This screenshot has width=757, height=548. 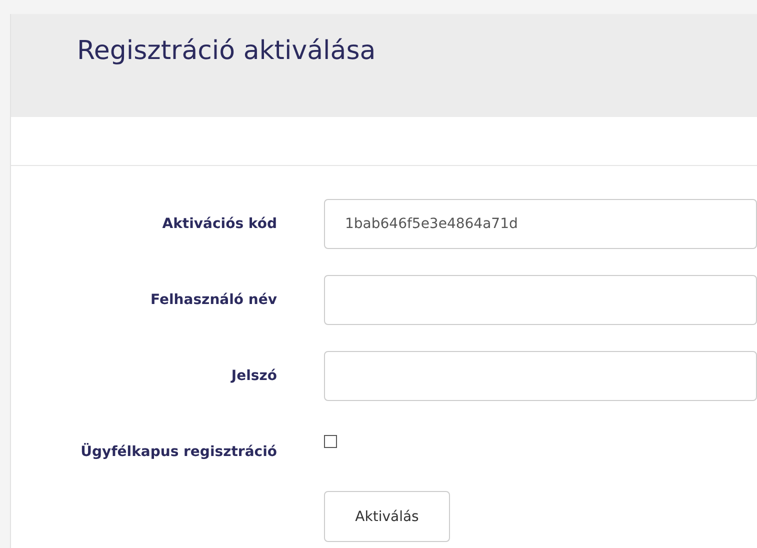 I want to click on page-title: Regisztráció aktiválása, so click(x=226, y=51).